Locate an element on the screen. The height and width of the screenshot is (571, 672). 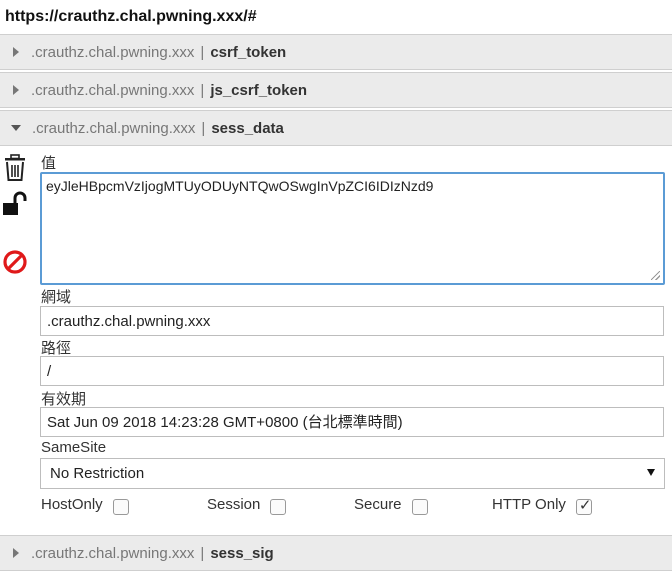
session-label: Session is located at coordinates (234, 504).